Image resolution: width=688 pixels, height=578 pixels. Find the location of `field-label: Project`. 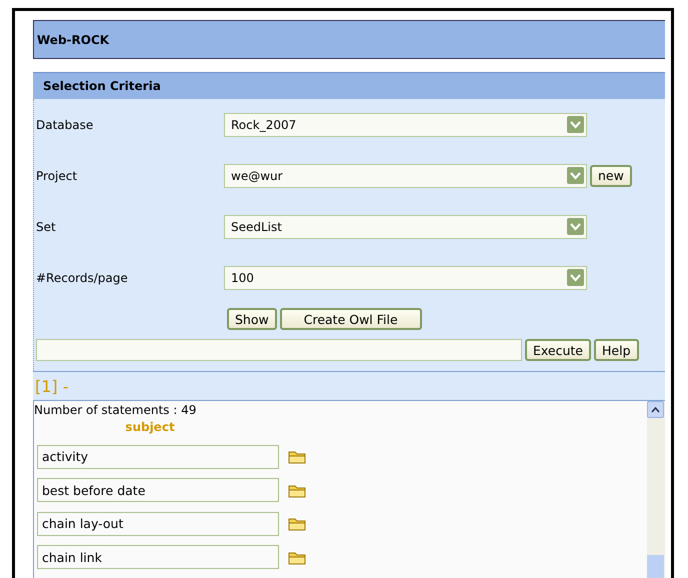

field-label: Project is located at coordinates (57, 175).